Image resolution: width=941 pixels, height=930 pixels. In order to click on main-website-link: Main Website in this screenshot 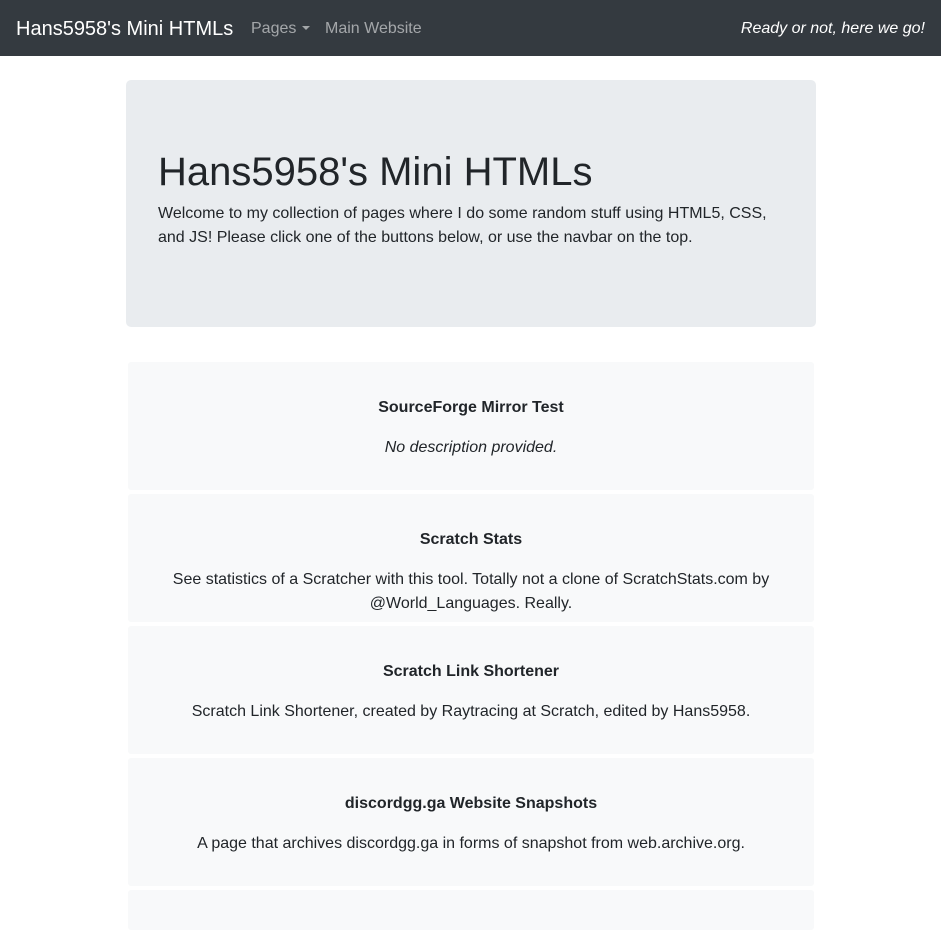, I will do `click(373, 29)`.